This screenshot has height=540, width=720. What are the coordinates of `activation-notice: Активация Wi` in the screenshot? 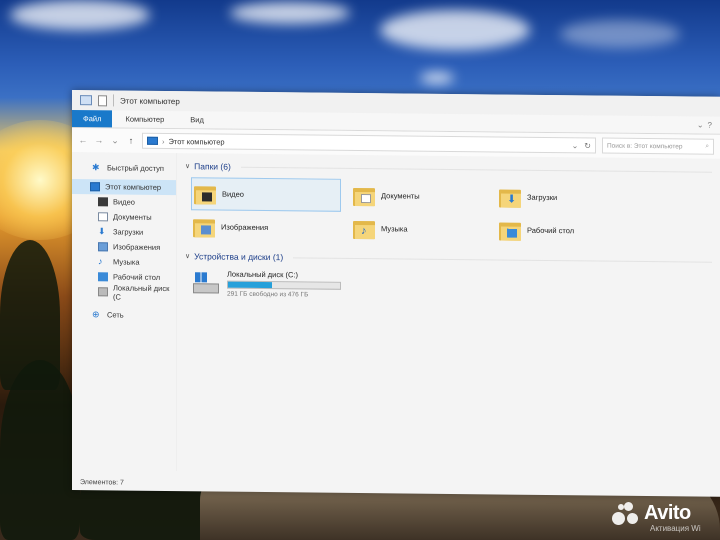 It's located at (675, 528).